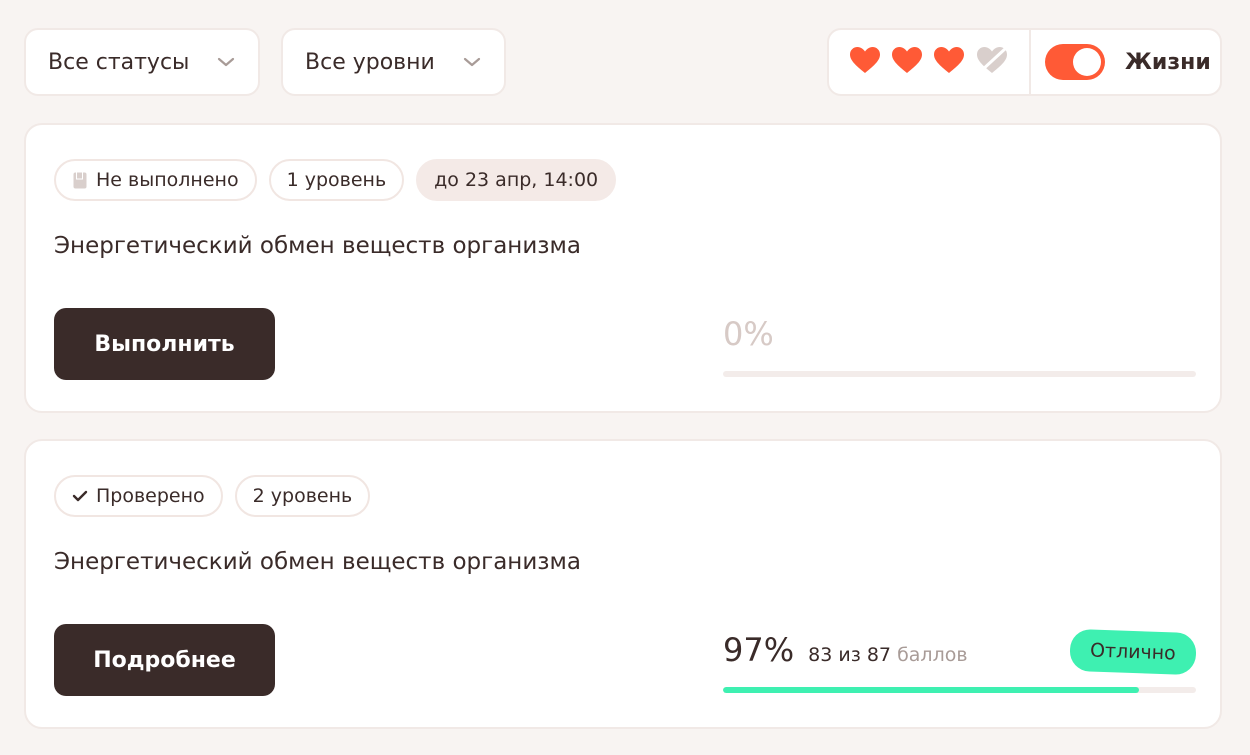  I want to click on level-badge-label: 2 уровень, so click(302, 496).